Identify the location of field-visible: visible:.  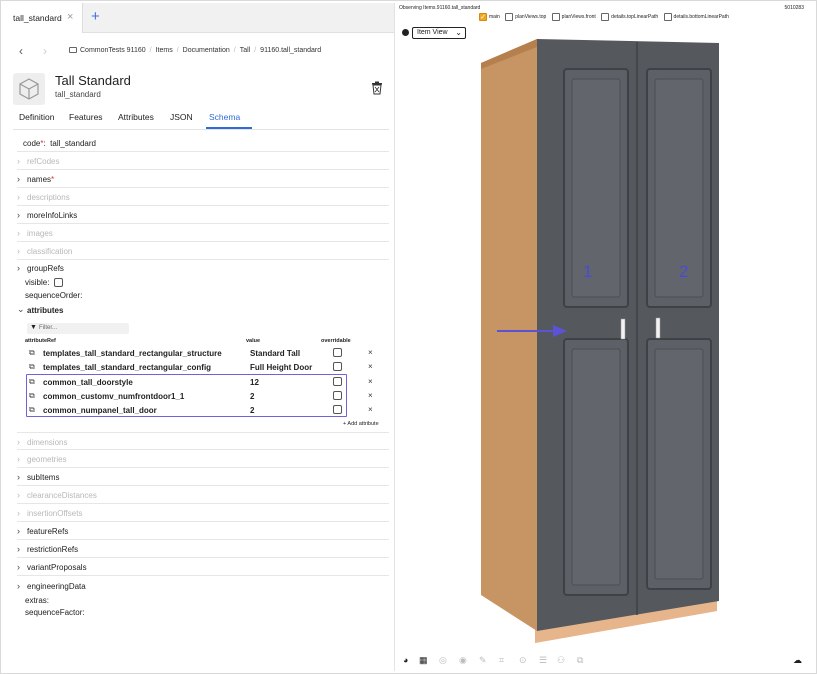
(203, 282).